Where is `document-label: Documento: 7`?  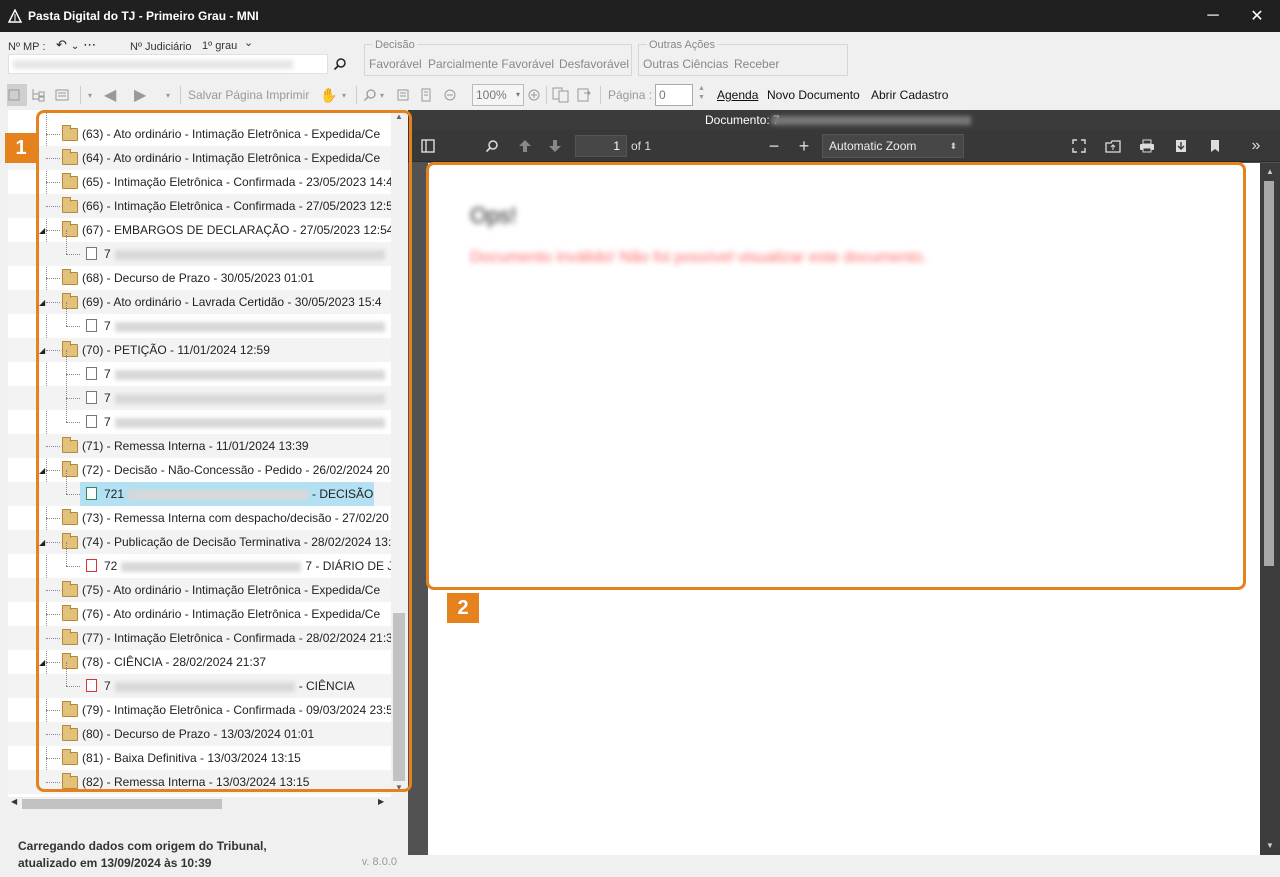
document-label: Documento: 7 is located at coordinates (742, 120).